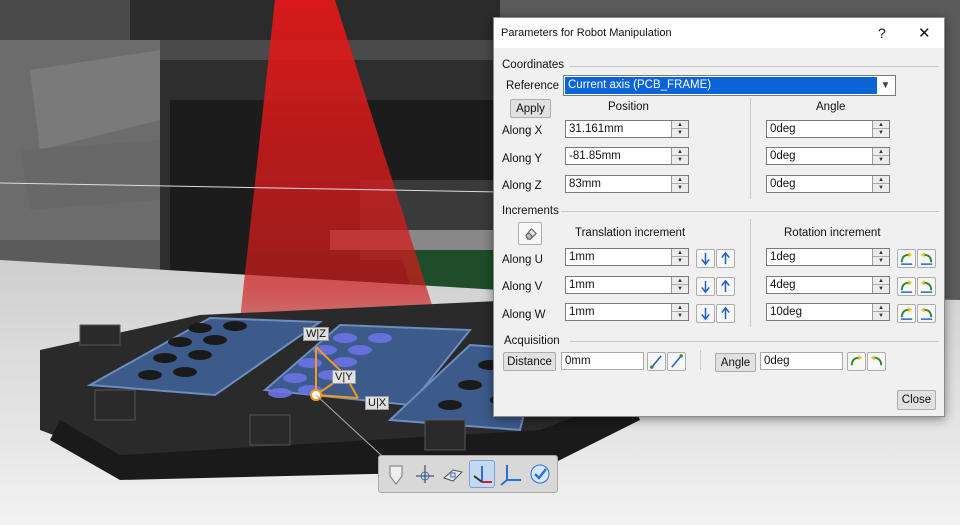  Describe the element at coordinates (522, 260) in the screenshot. I see `along-u-label: Along U` at that location.